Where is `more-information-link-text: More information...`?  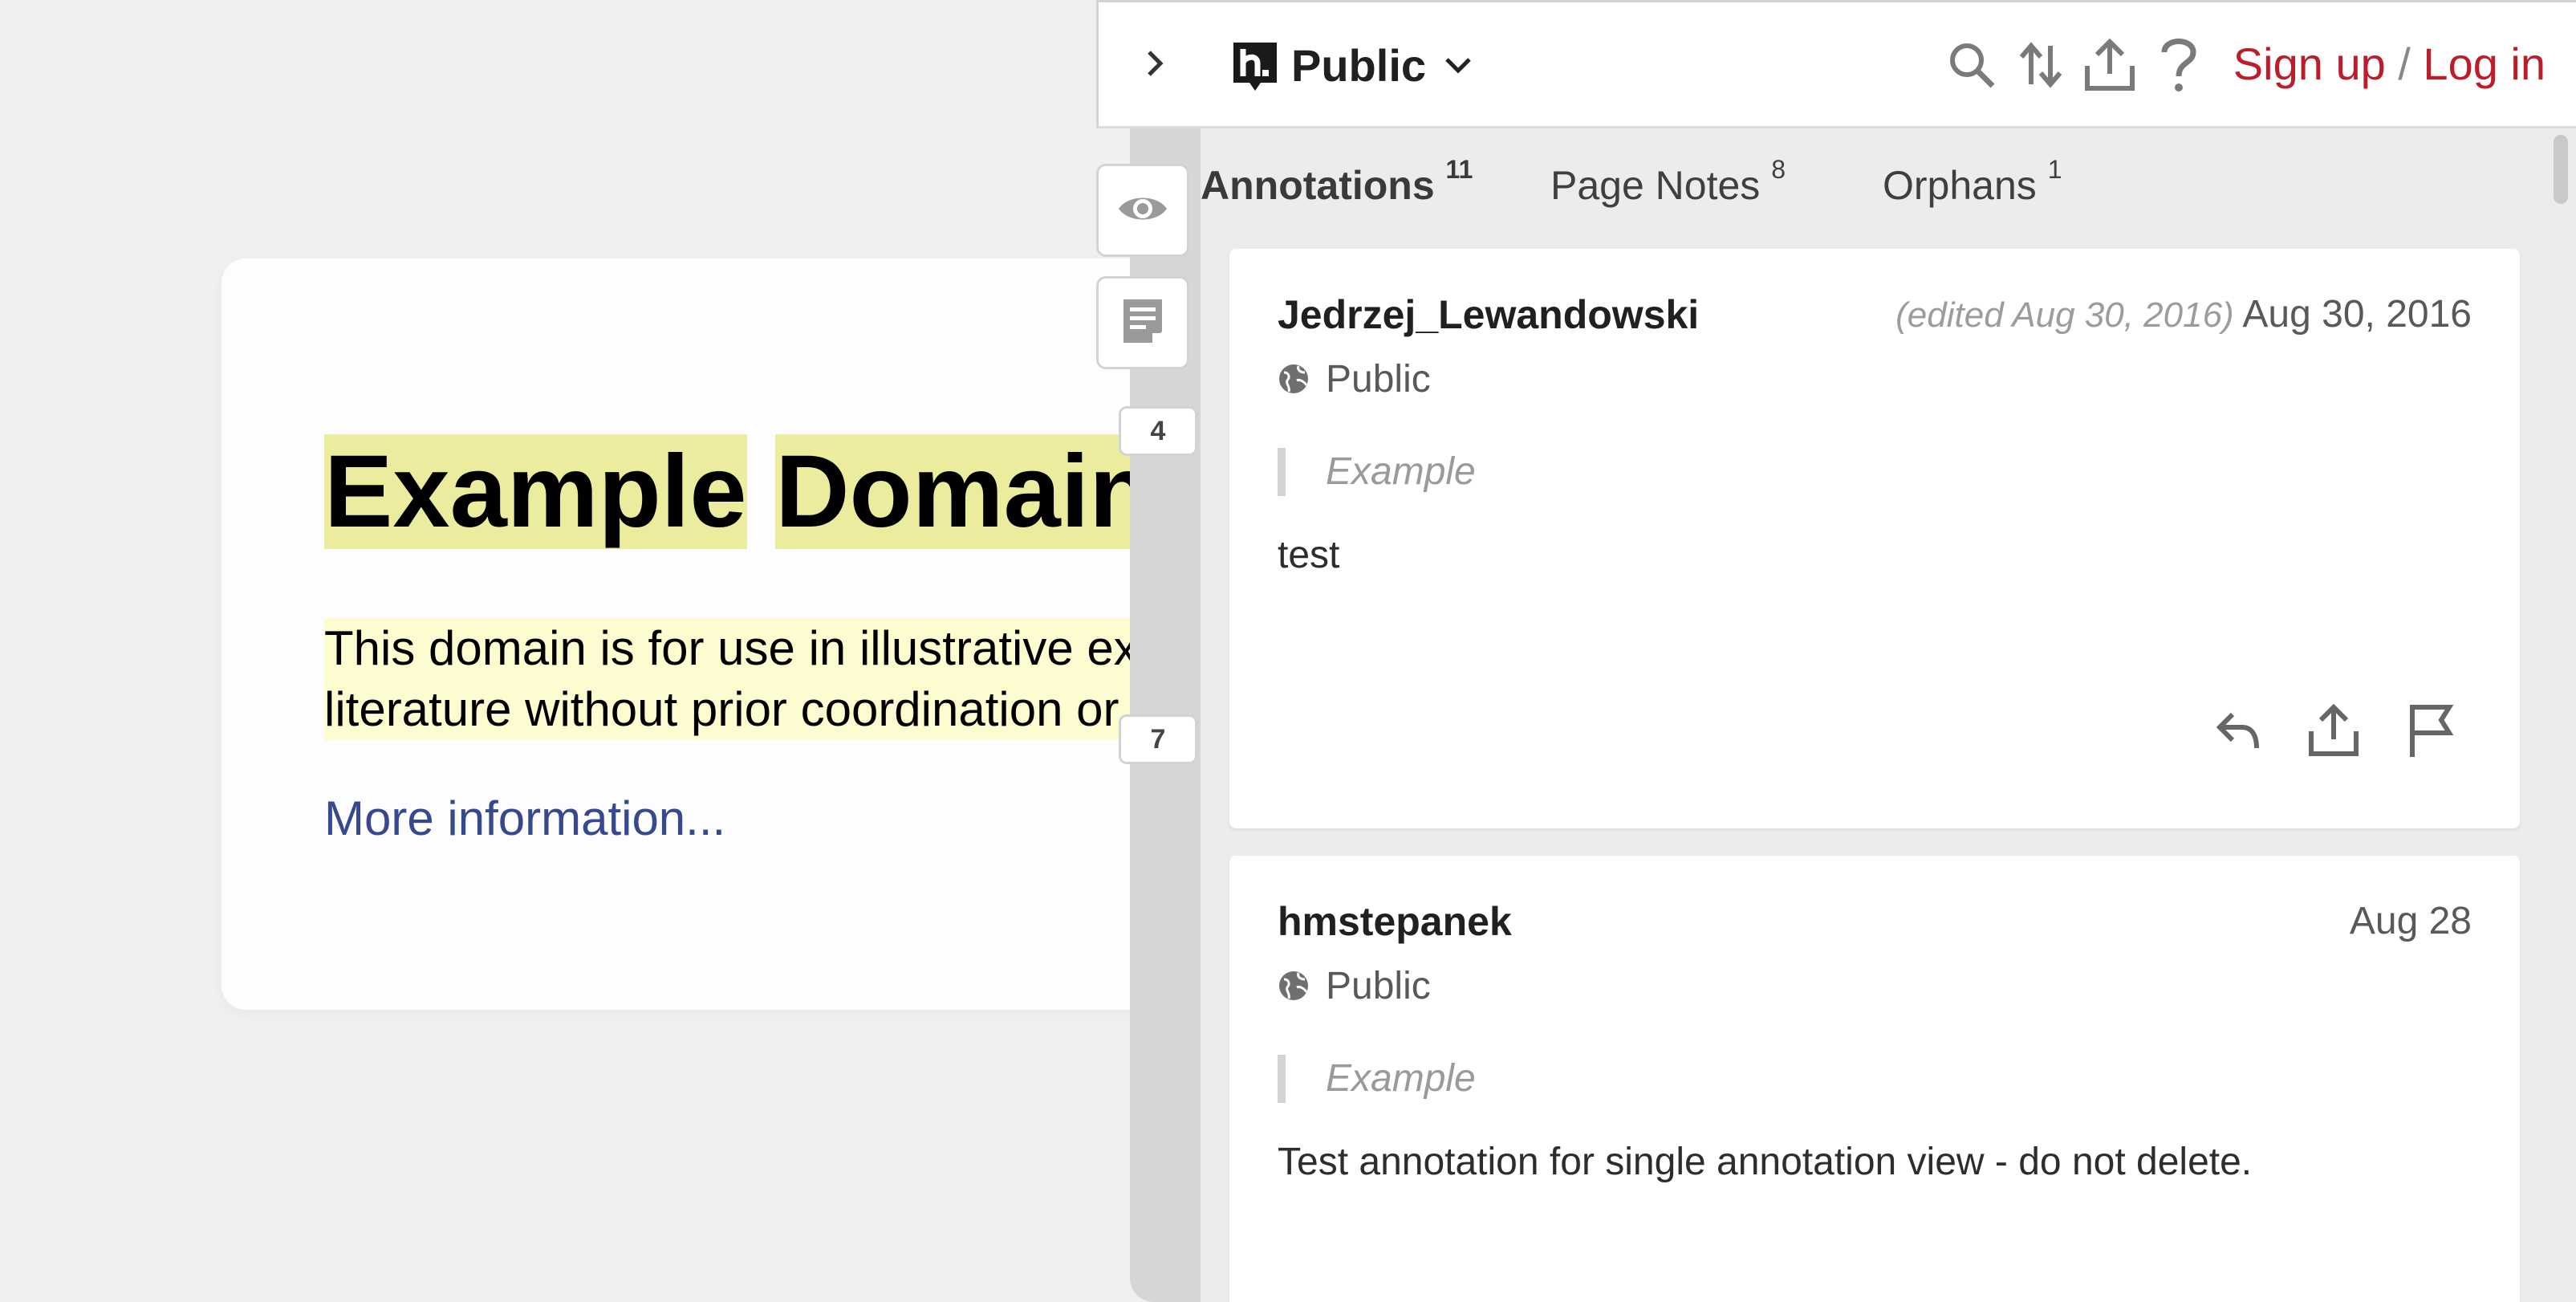 more-information-link-text: More information... is located at coordinates (524, 818).